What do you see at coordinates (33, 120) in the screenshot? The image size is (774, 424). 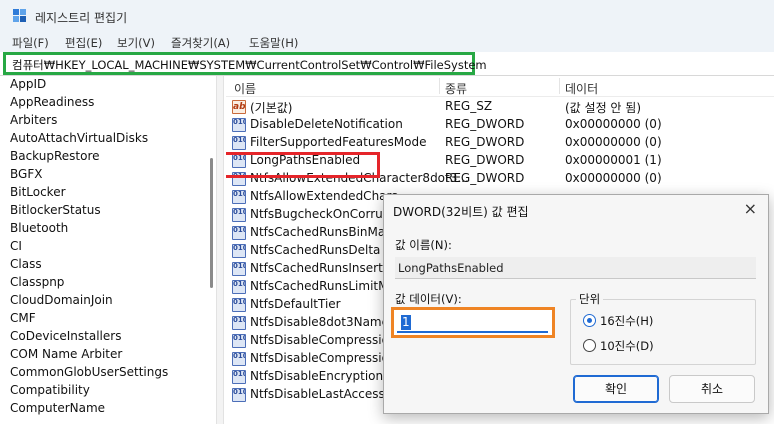 I see `tree-item: Arbiters` at bounding box center [33, 120].